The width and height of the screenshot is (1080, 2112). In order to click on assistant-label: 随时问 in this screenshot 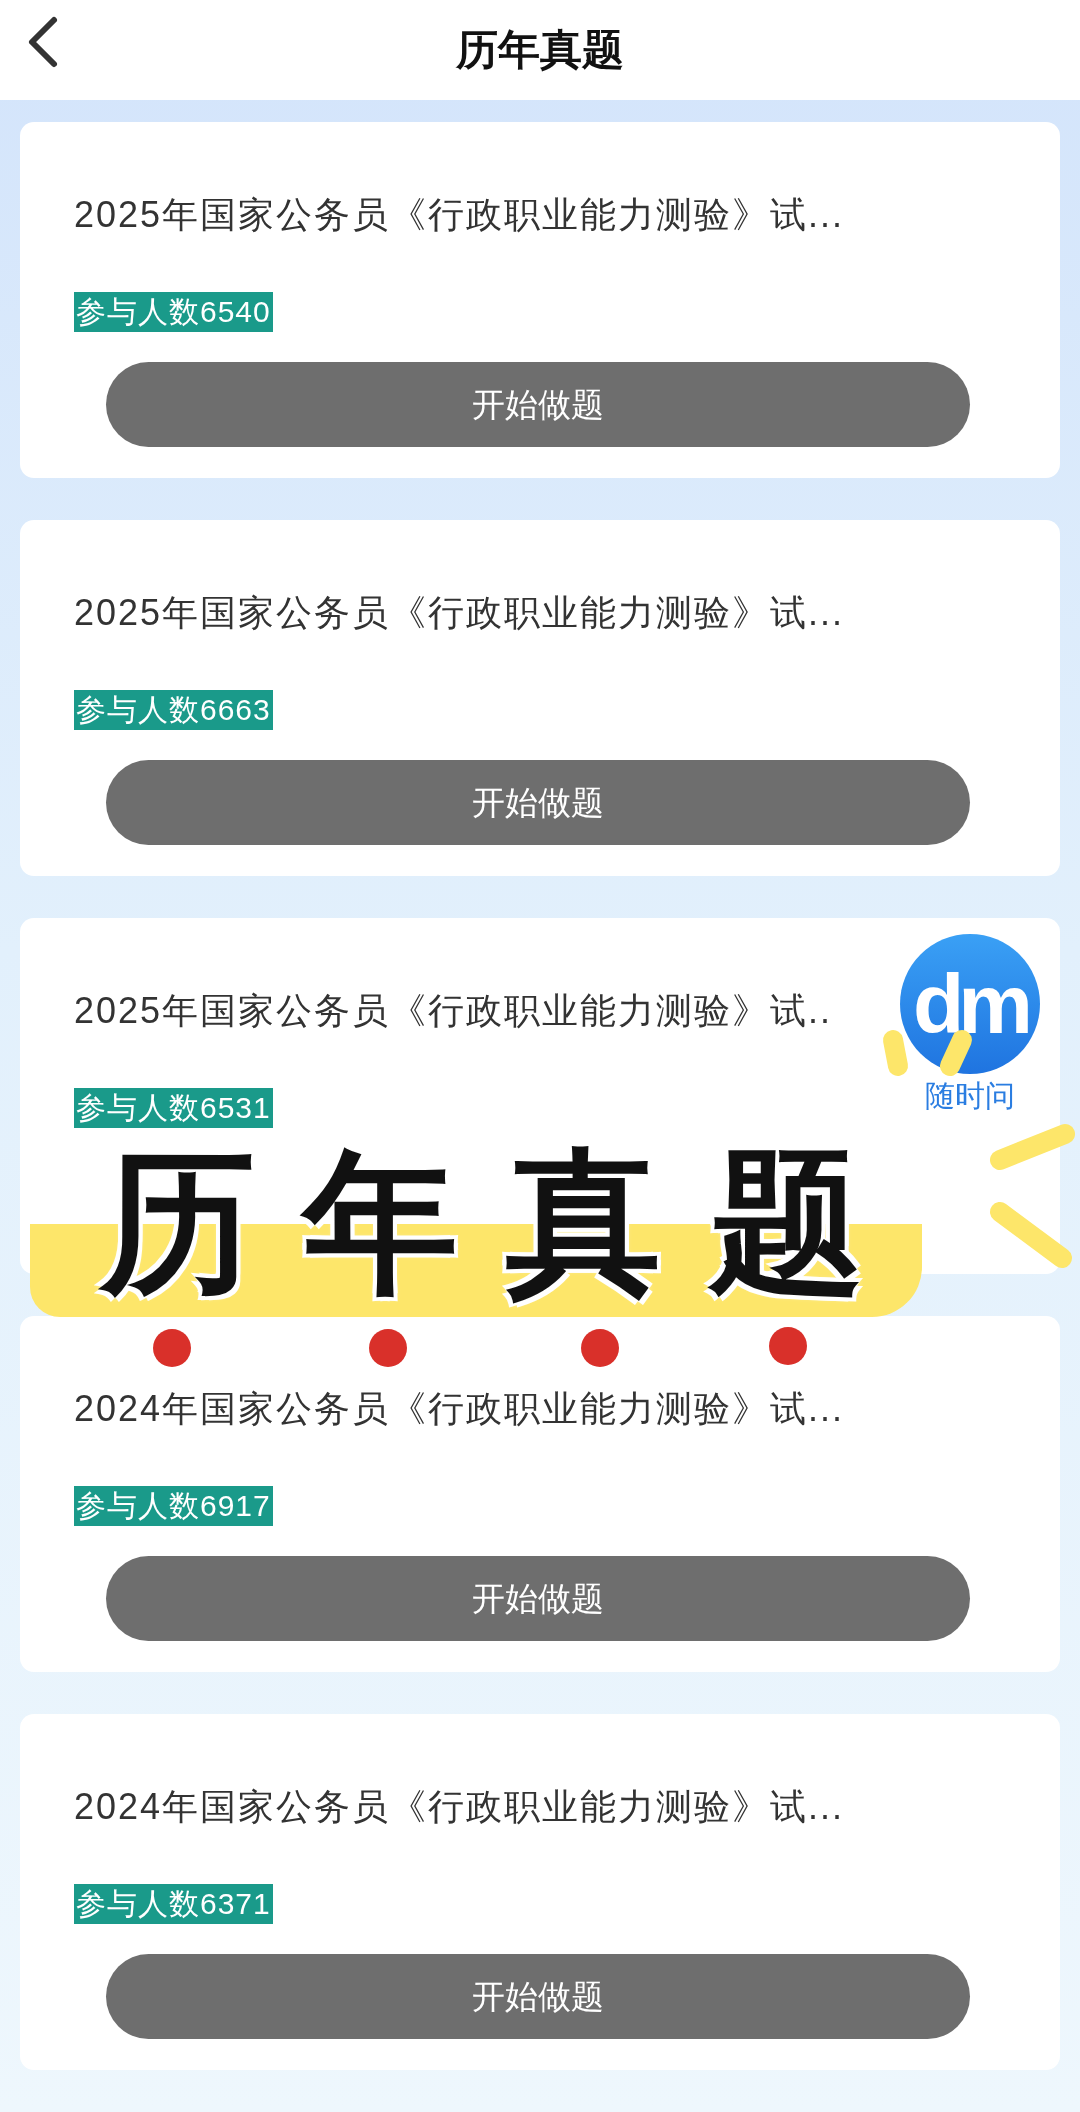, I will do `click(970, 1096)`.